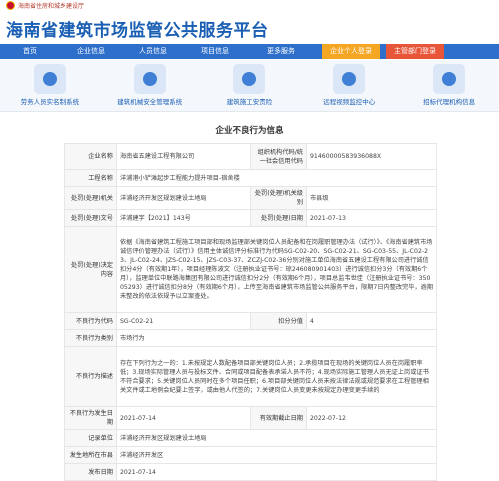 The image size is (499, 481). What do you see at coordinates (249, 131) in the screenshot?
I see `section-title: 企业不良行为信息` at bounding box center [249, 131].